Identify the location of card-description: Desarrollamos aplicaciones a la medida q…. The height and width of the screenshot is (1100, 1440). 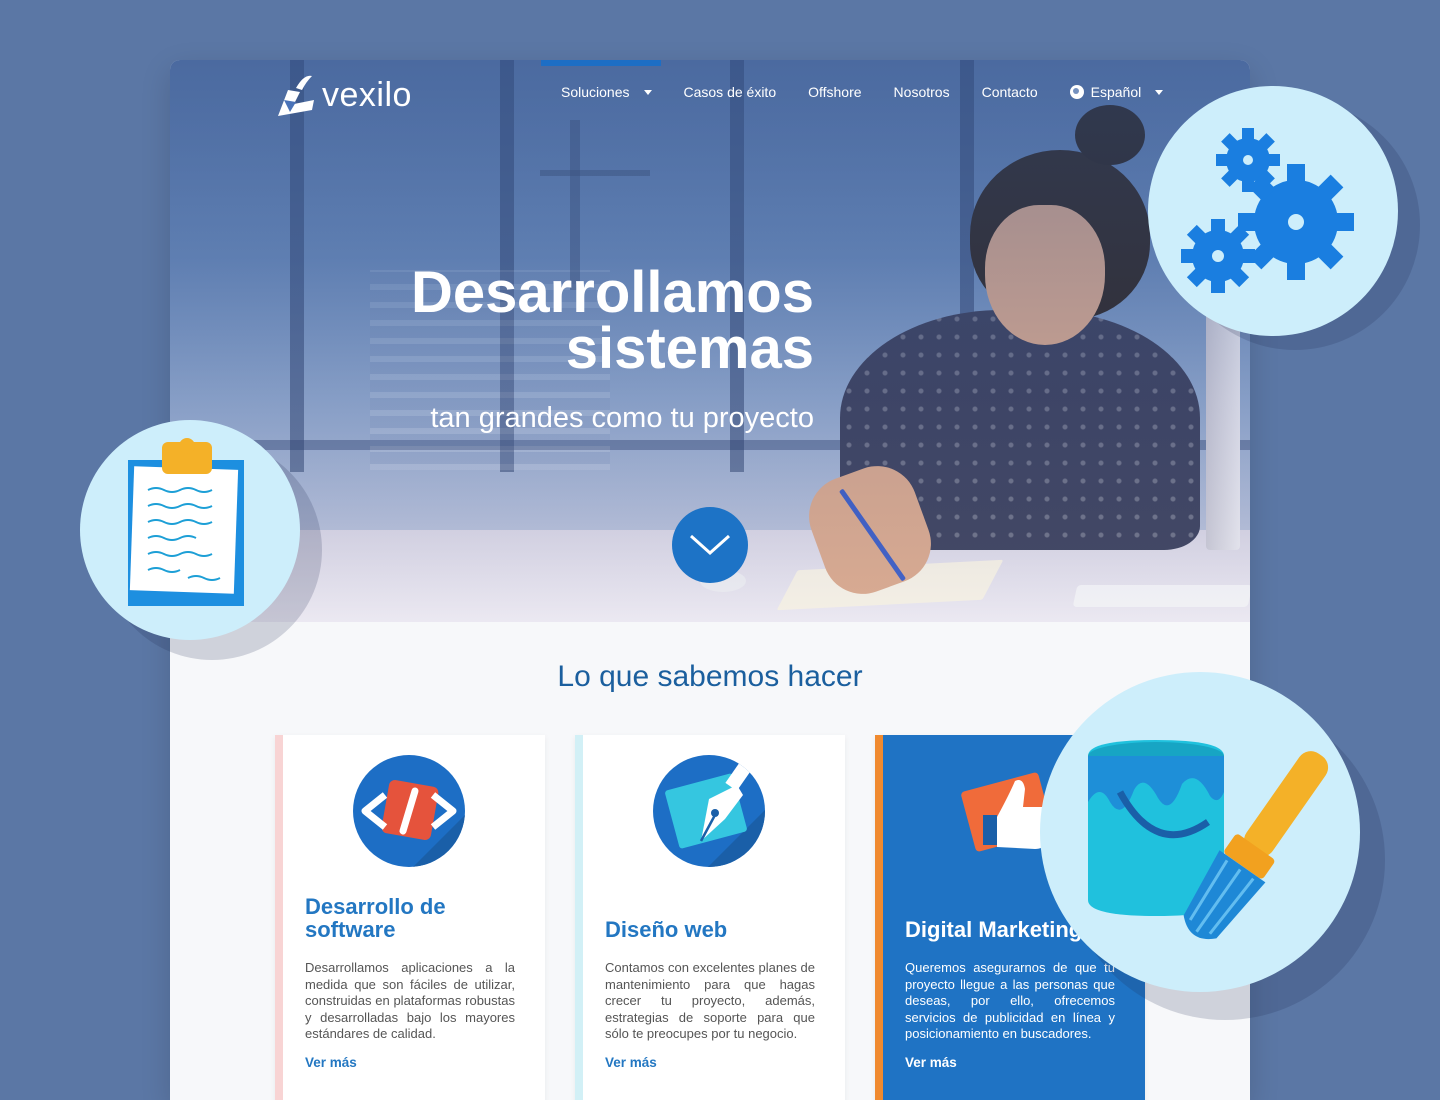
(410, 1000).